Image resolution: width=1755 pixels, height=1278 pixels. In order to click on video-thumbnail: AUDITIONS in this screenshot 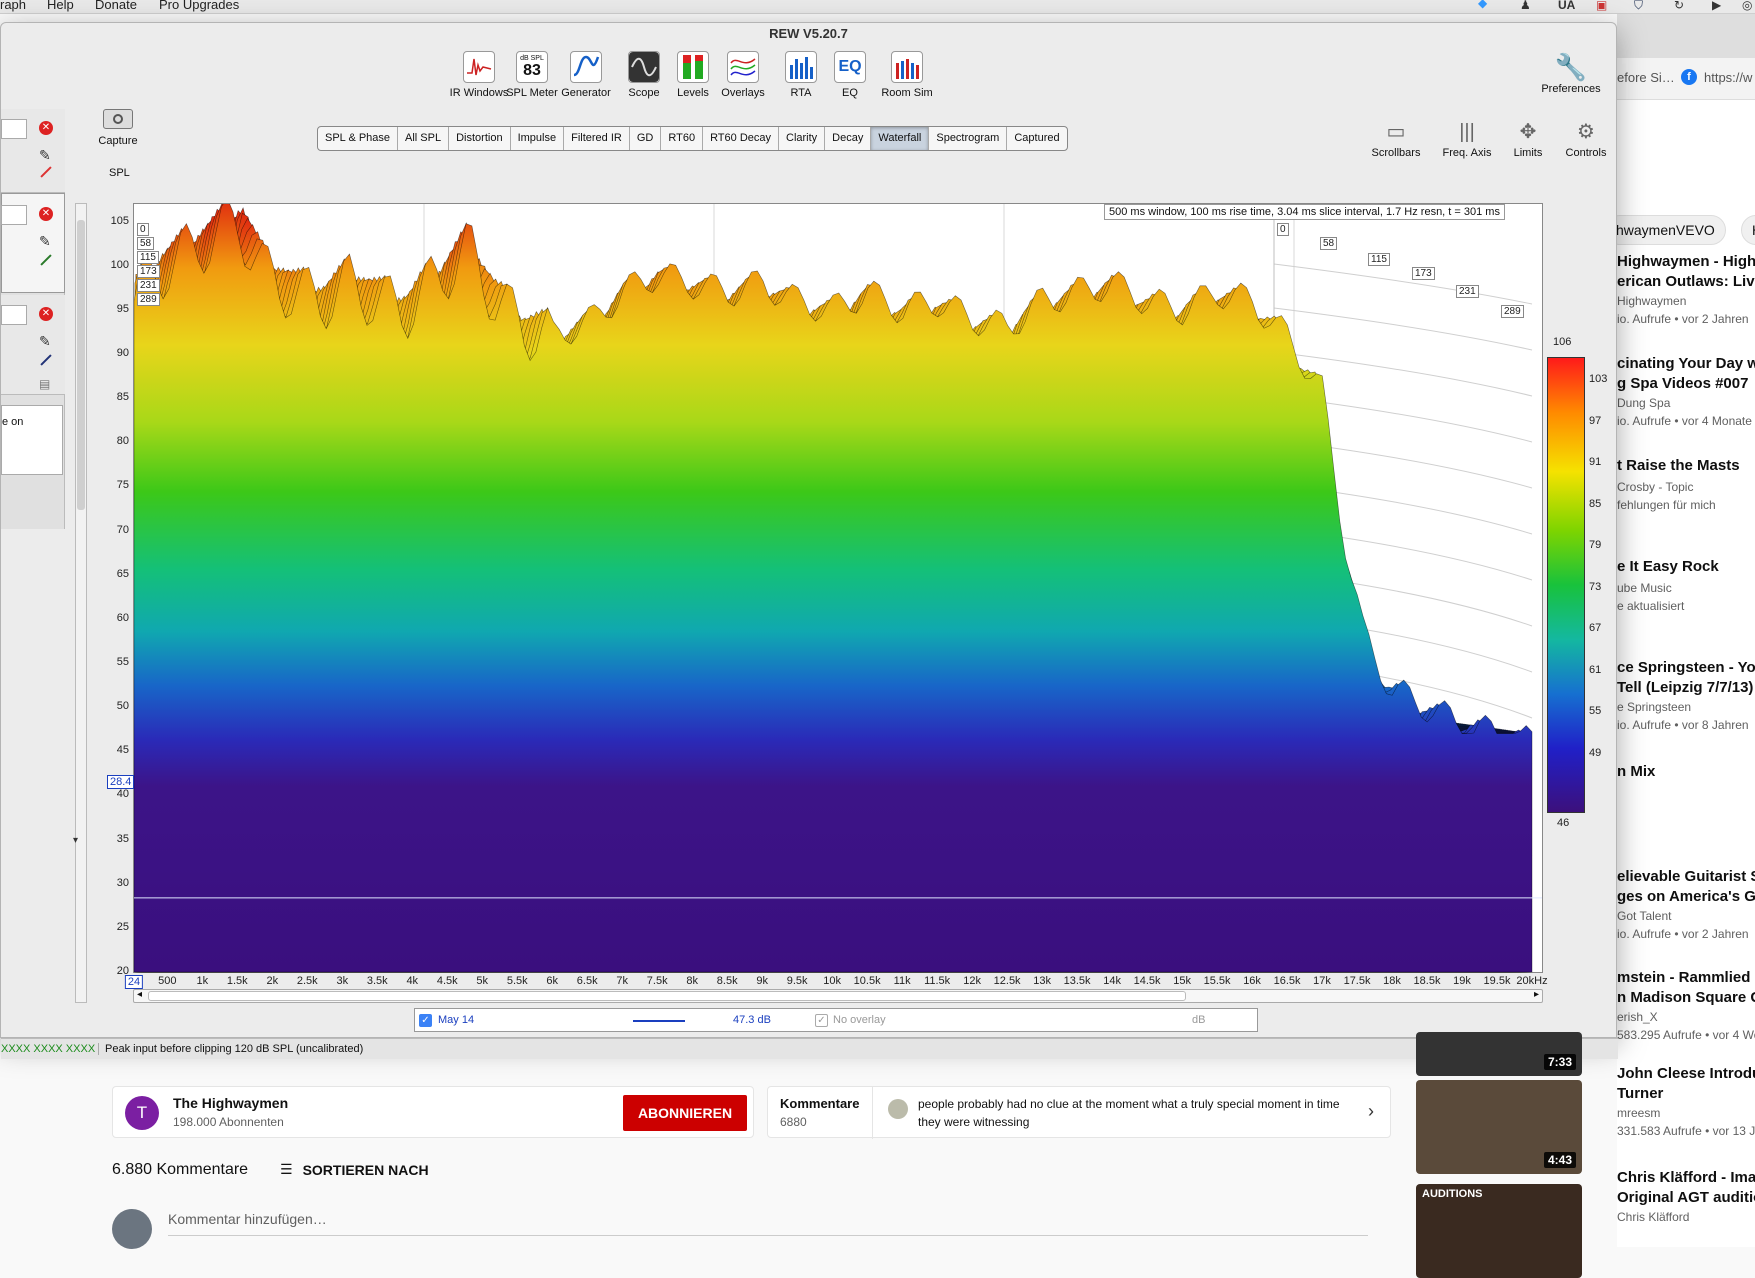, I will do `click(1499, 1231)`.